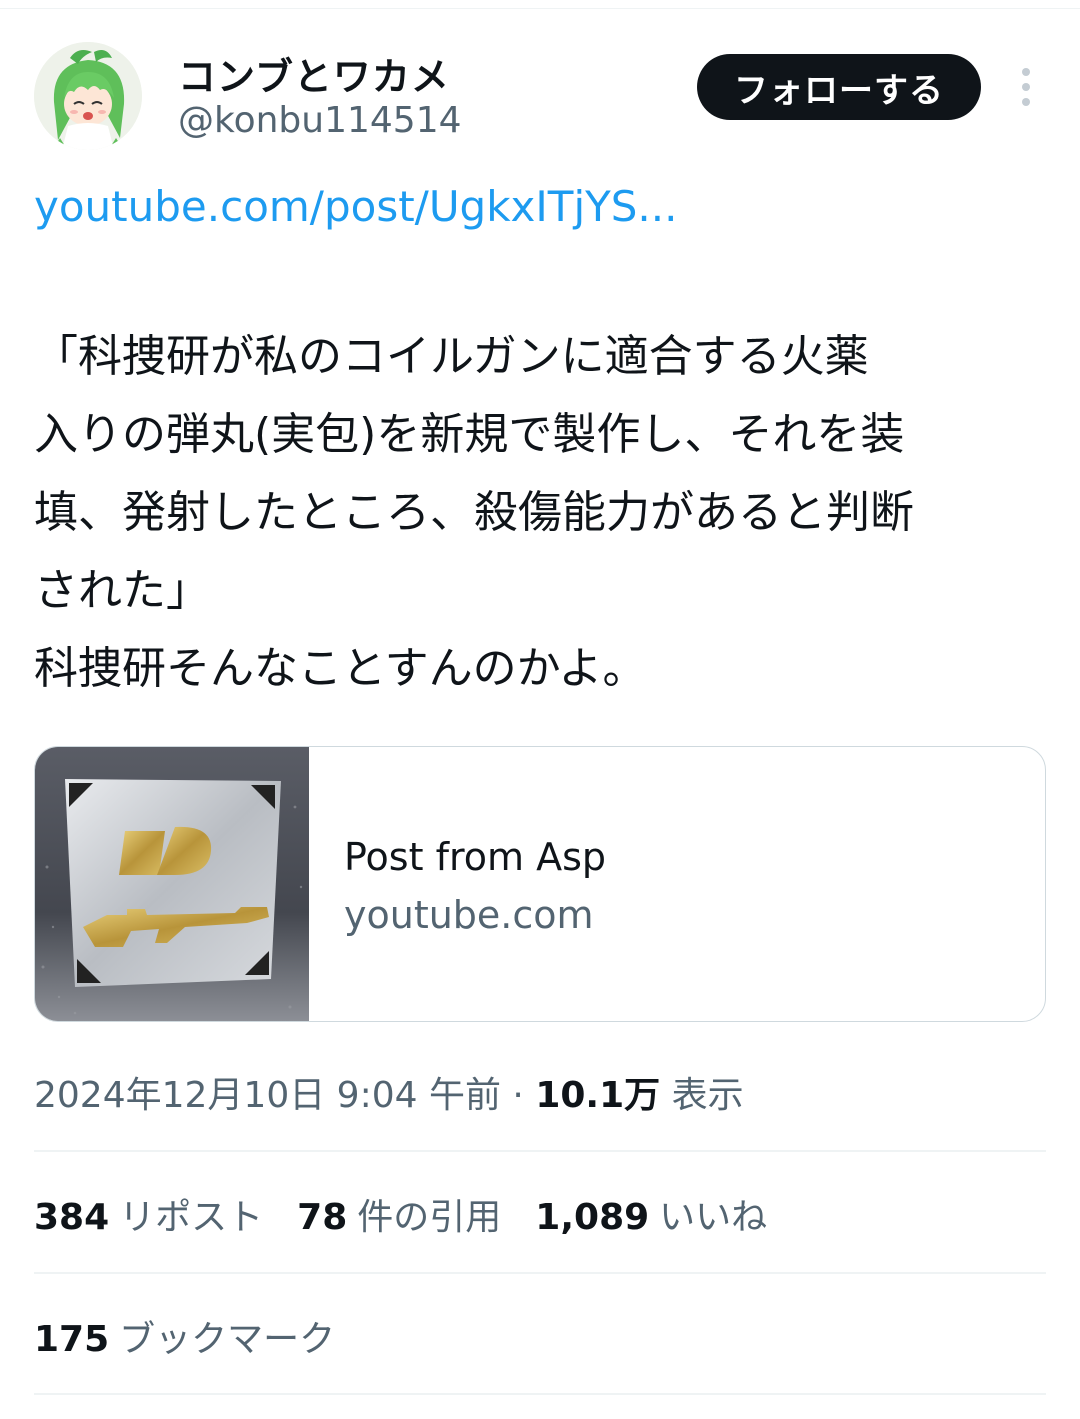 The height and width of the screenshot is (1419, 1080). Describe the element at coordinates (322, 1217) in the screenshot. I see `quotes-count: 78` at that location.